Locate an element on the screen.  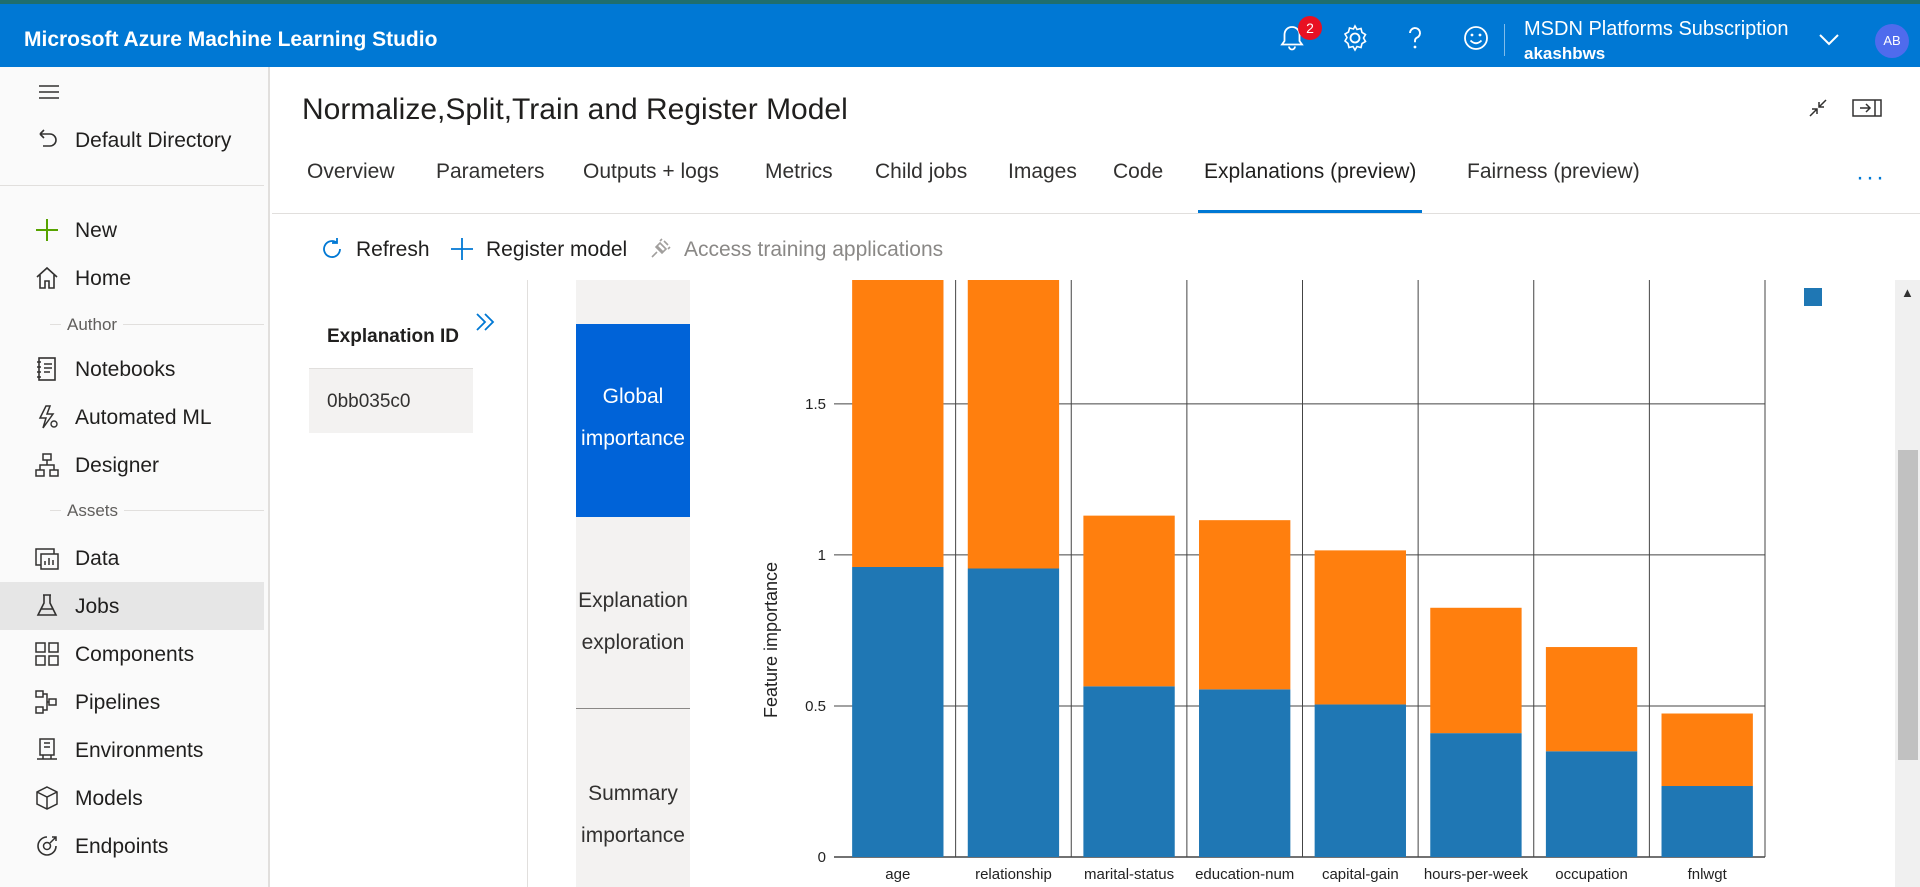
feedback-smiley-icon is located at coordinates (1476, 38).